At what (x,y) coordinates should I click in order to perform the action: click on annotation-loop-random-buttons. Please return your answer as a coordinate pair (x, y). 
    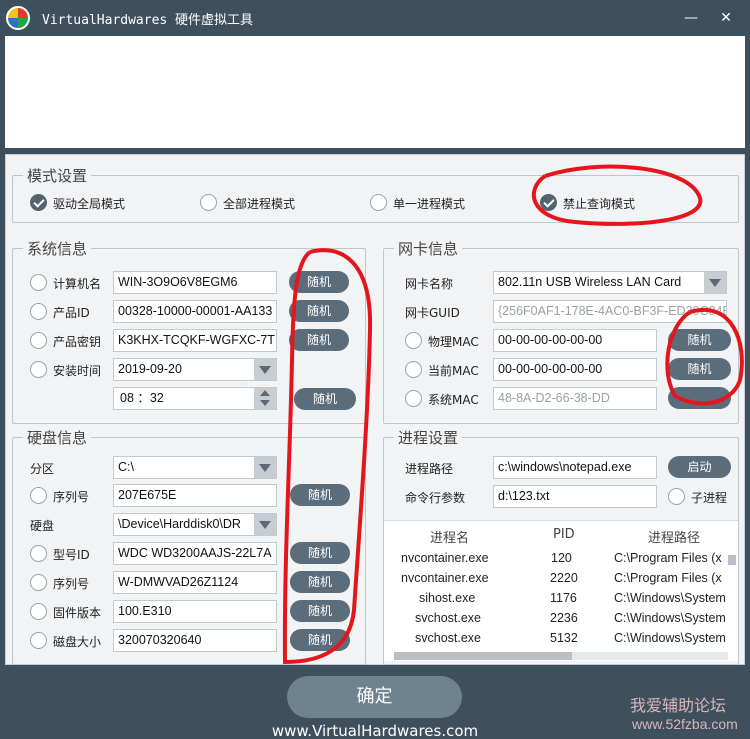
    Looking at the image, I should click on (327, 456).